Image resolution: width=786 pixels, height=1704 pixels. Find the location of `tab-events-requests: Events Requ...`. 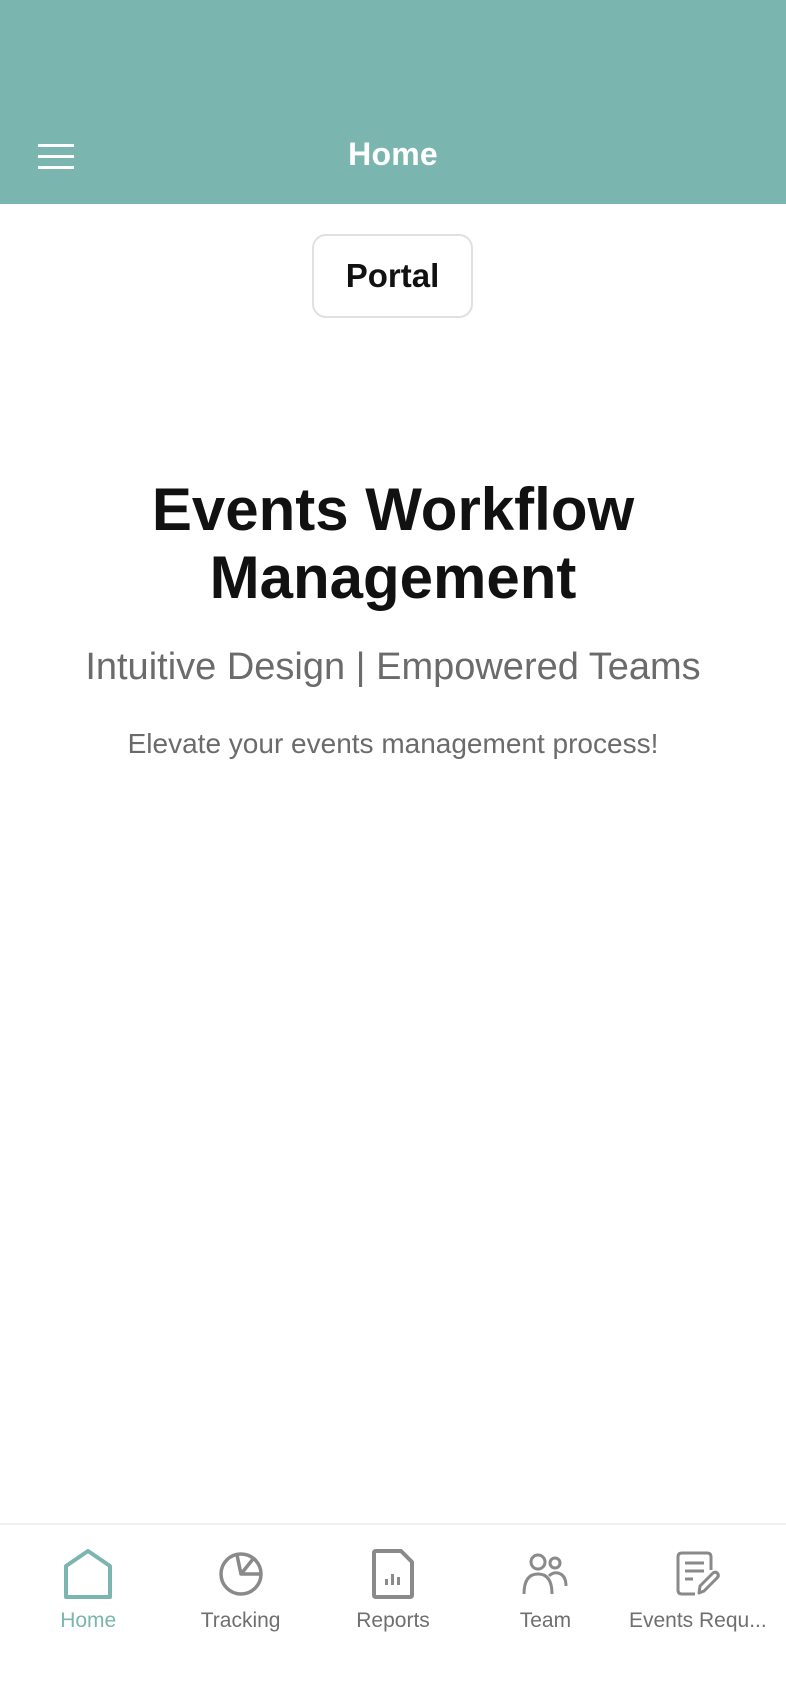

tab-events-requests: Events Requ... is located at coordinates (698, 1614).